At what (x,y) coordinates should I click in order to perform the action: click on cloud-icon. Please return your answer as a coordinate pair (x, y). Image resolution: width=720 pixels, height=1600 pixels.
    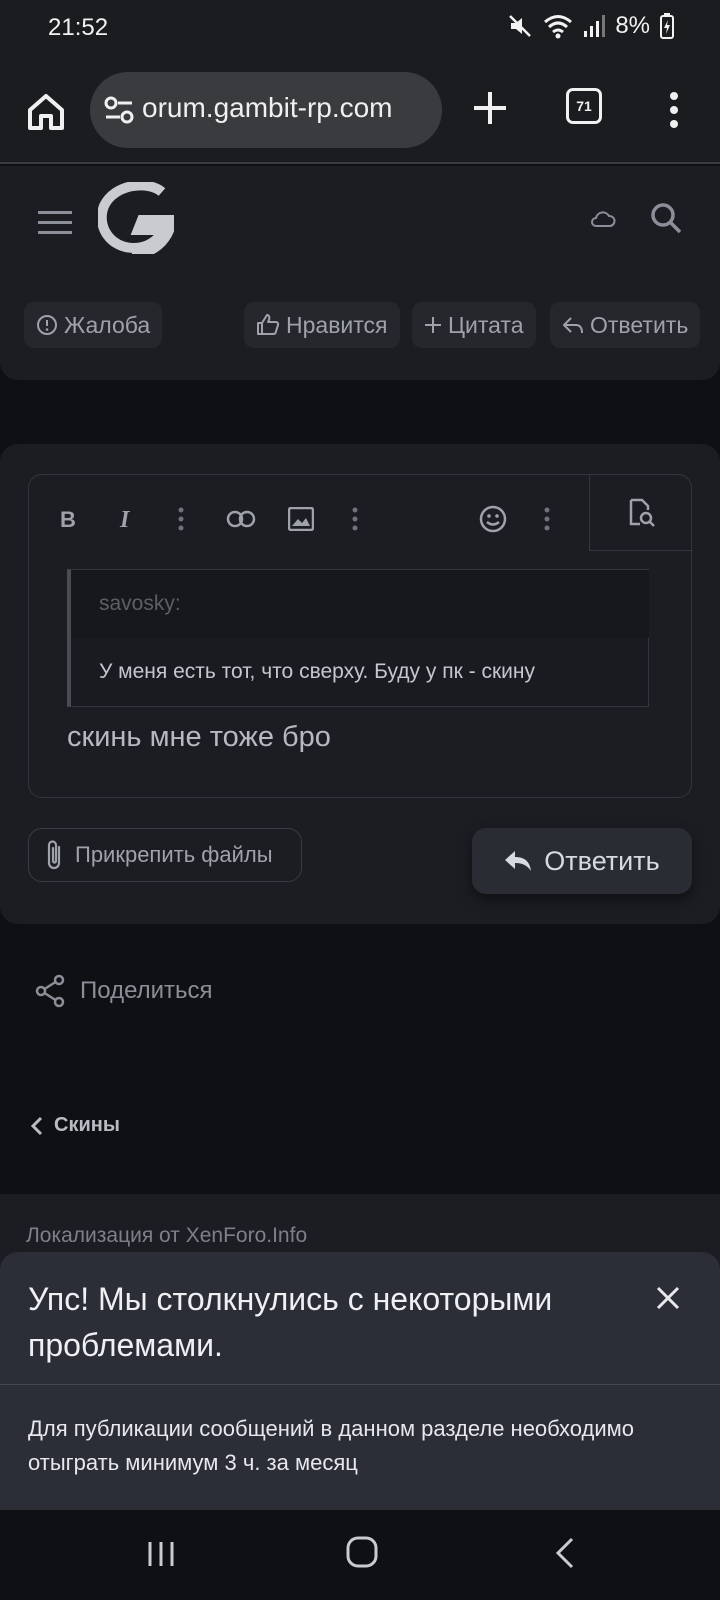
    Looking at the image, I should click on (603, 219).